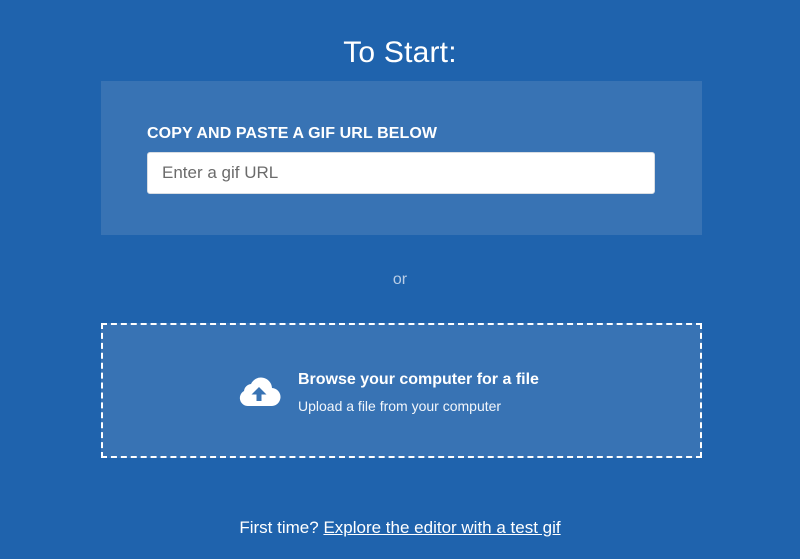 This screenshot has width=800, height=559. Describe the element at coordinates (401, 173) in the screenshot. I see `gif-url-input` at that location.